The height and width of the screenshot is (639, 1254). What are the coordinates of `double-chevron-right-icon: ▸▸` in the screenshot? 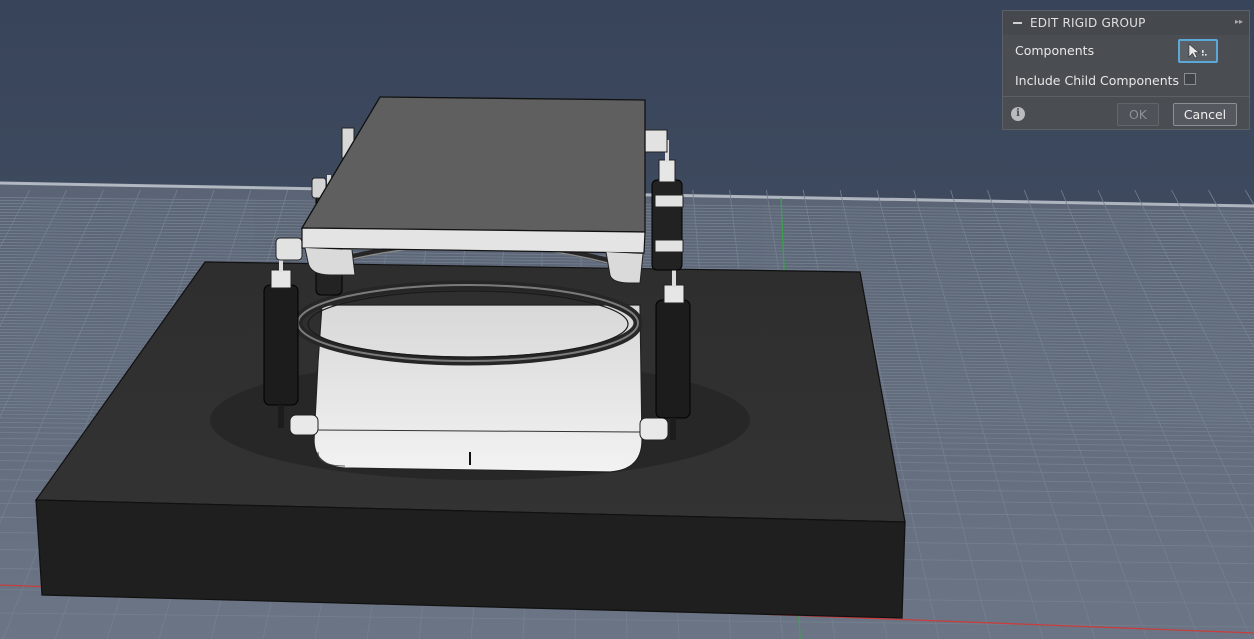 It's located at (1239, 21).